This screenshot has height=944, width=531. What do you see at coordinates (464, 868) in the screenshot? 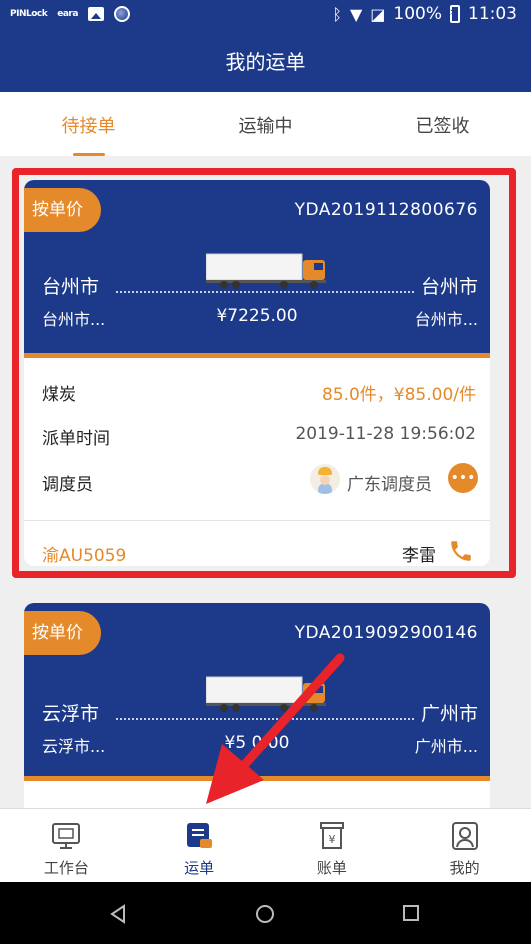
I see `nav-label: 我的` at bounding box center [464, 868].